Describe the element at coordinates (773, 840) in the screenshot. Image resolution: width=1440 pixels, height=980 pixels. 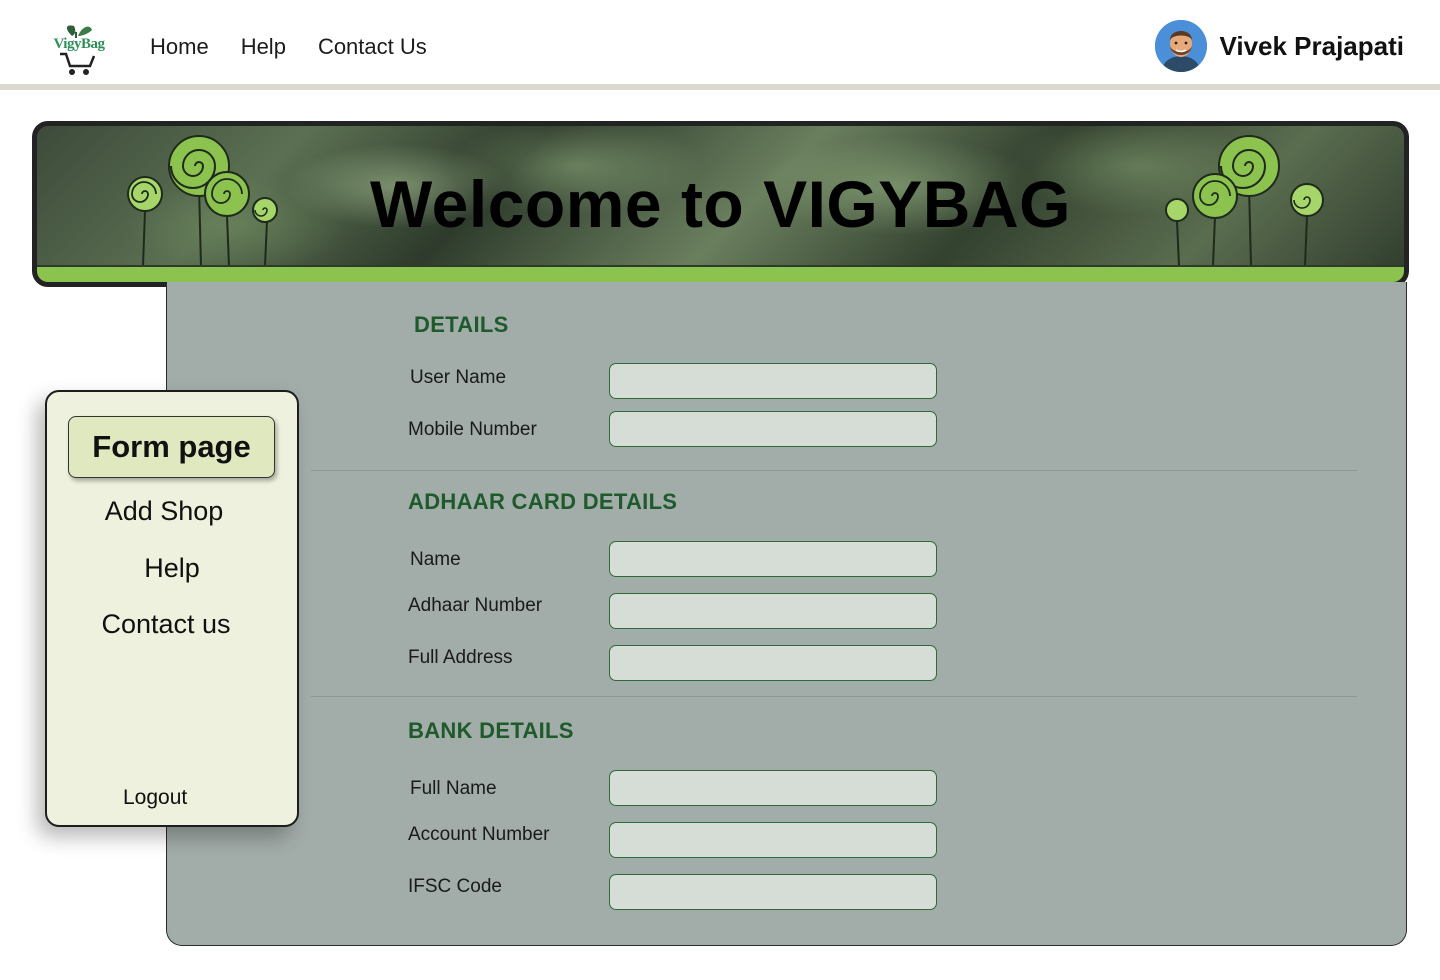
I see `account-number-input` at that location.